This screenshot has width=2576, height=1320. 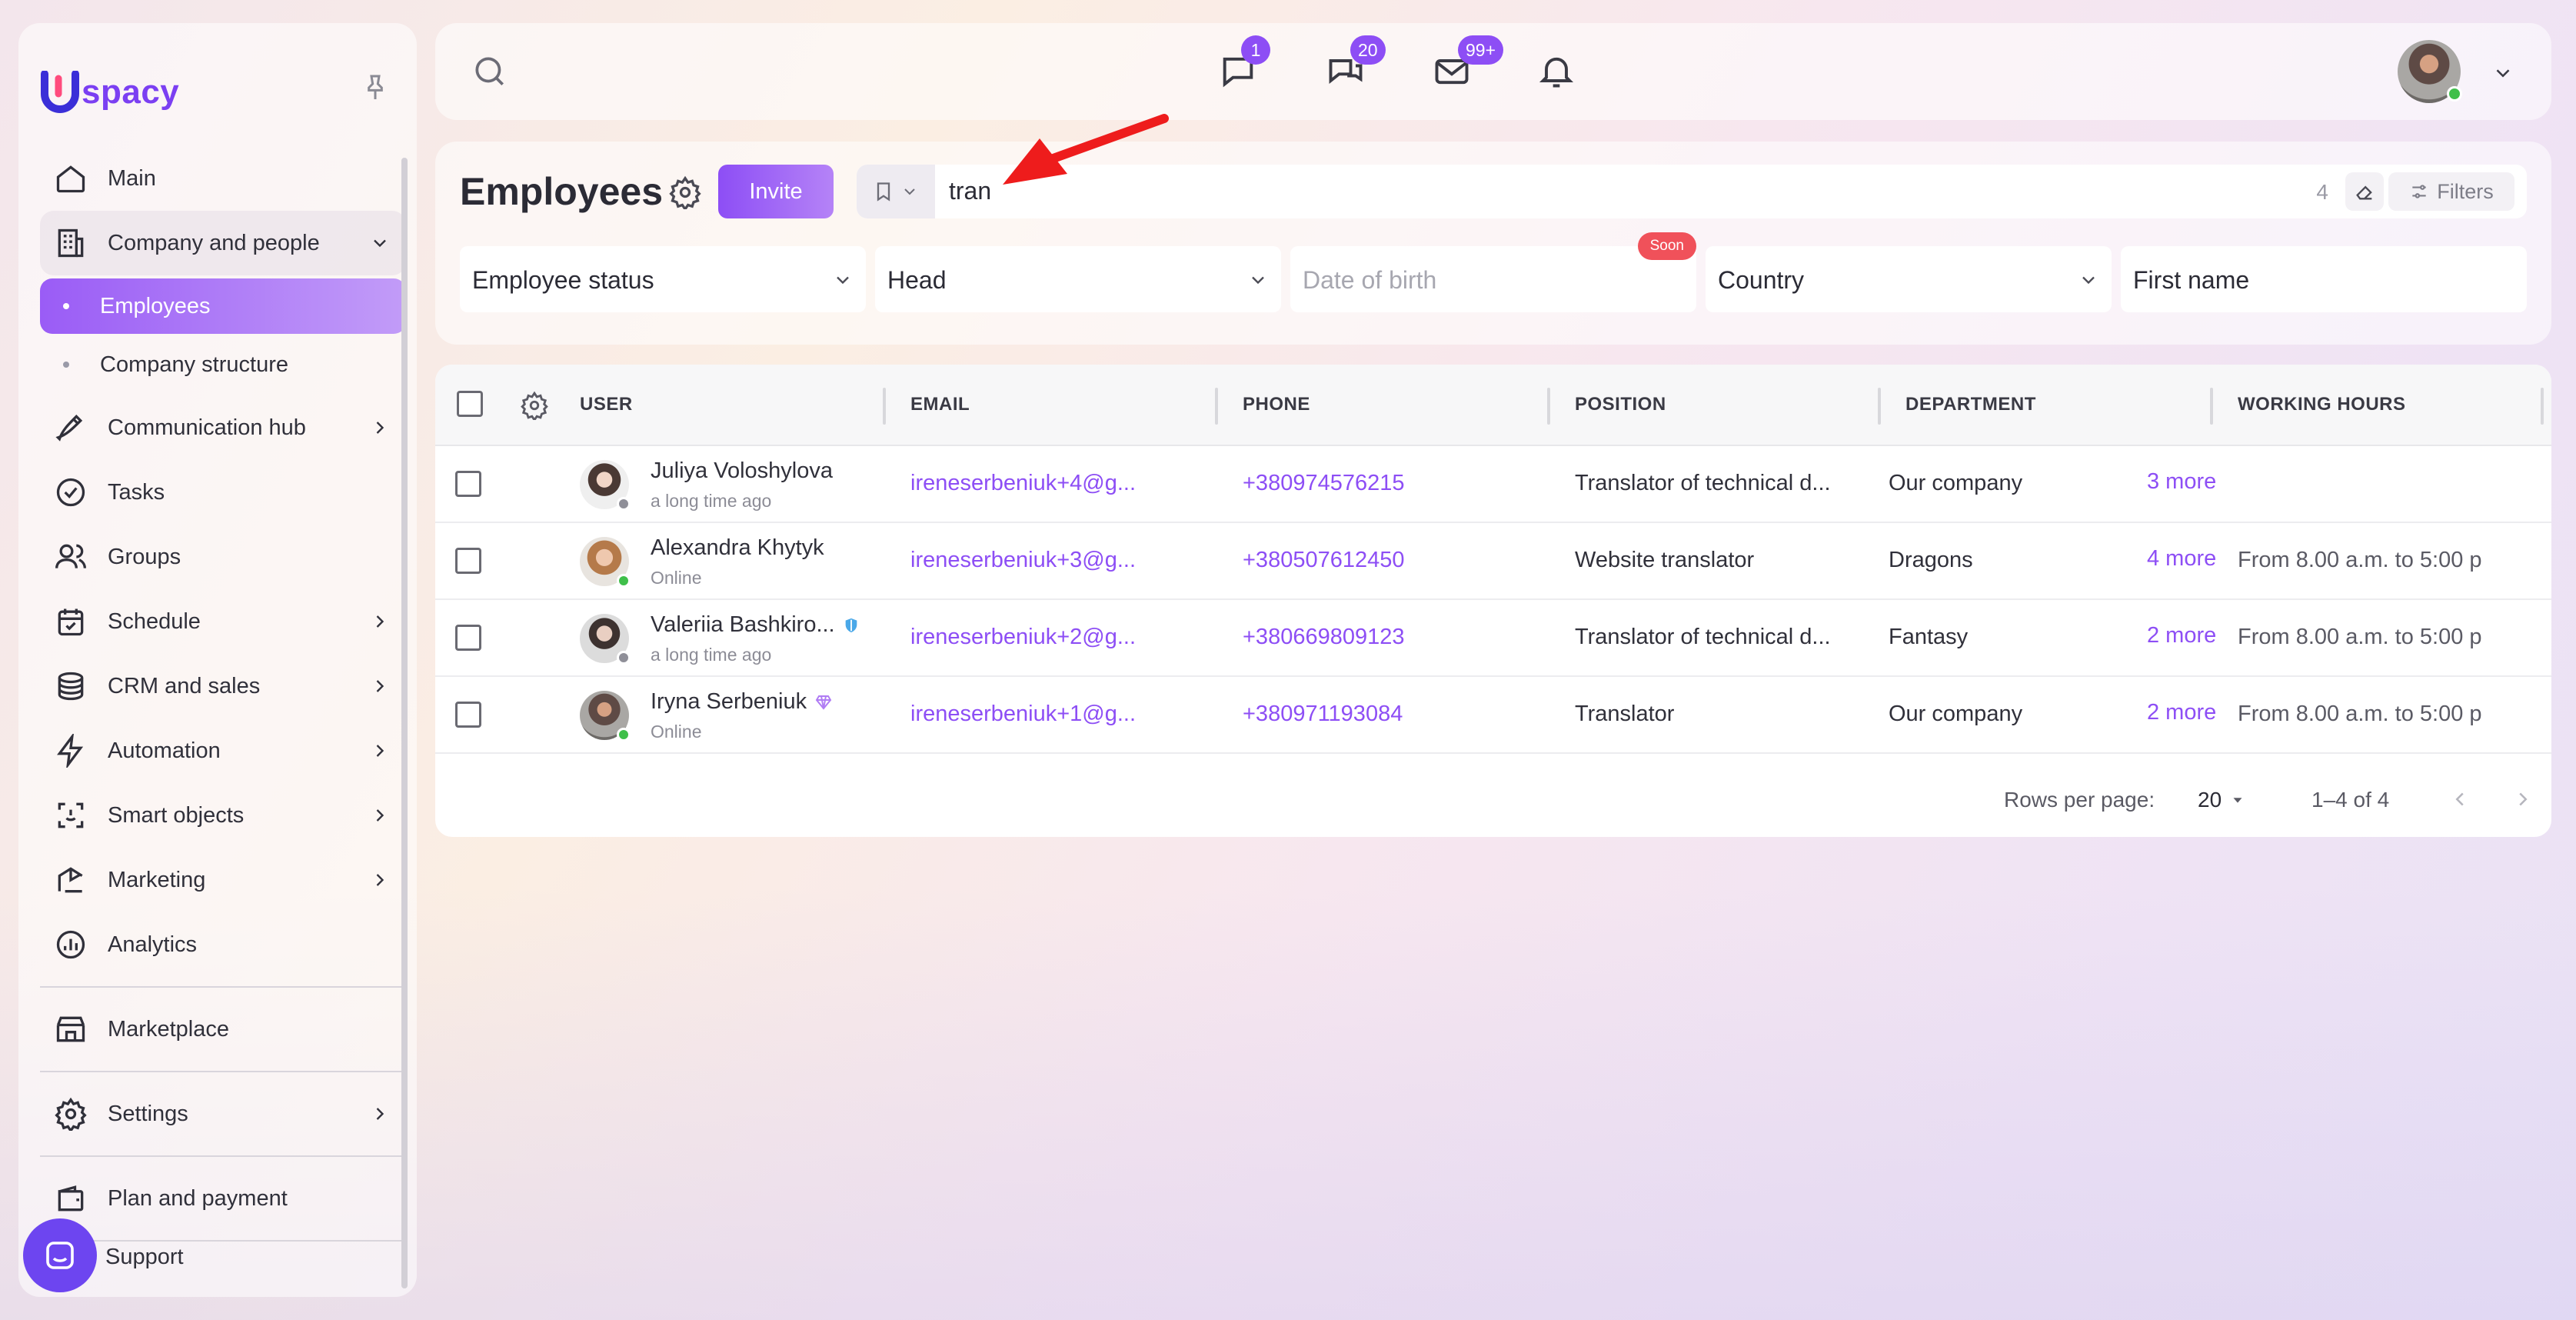 What do you see at coordinates (223, 1114) in the screenshot?
I see `sidebar-item-settings: Settings` at bounding box center [223, 1114].